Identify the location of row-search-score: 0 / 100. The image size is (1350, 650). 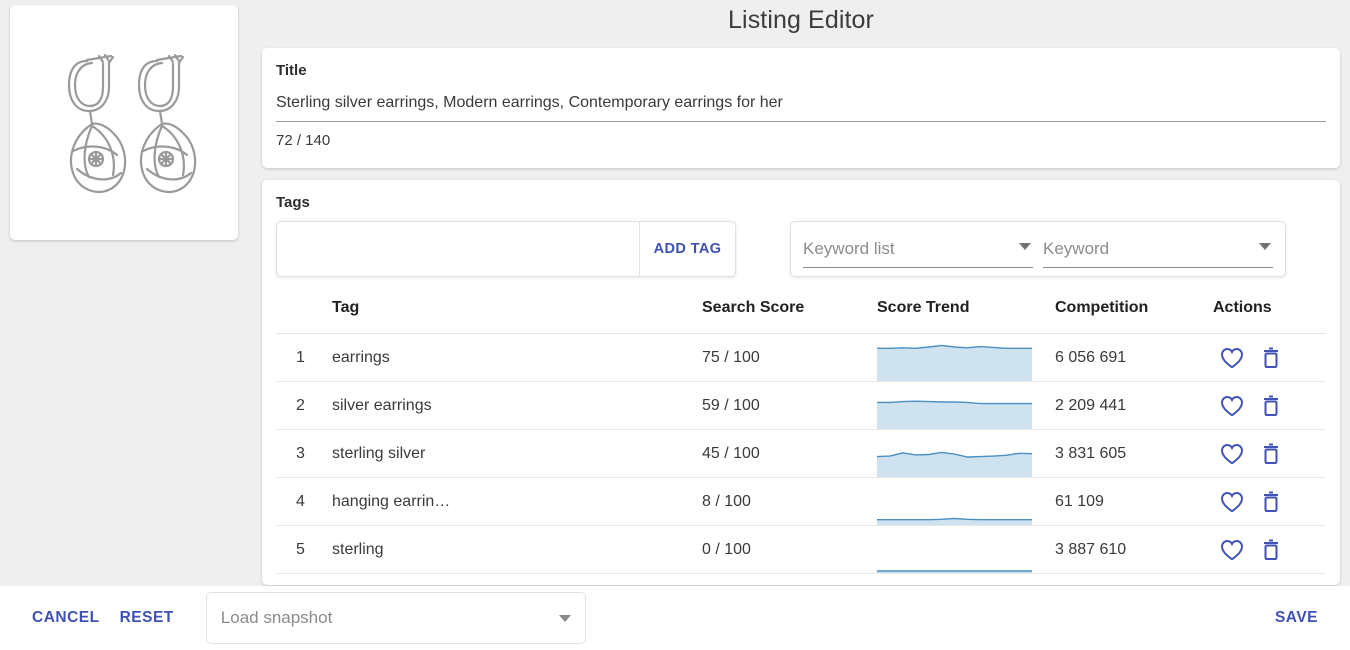
(789, 549).